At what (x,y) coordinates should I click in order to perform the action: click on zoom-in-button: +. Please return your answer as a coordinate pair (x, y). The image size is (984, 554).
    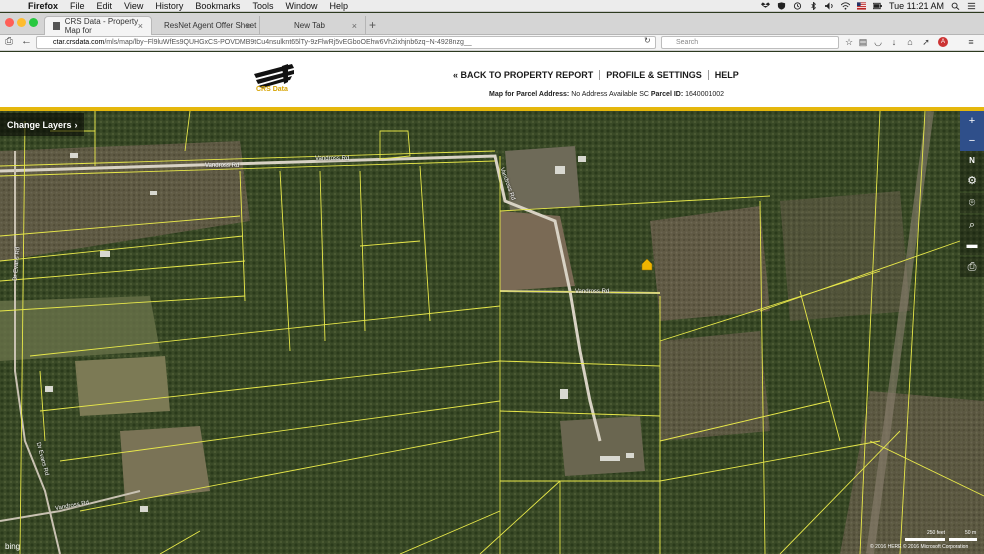
    Looking at the image, I should click on (972, 121).